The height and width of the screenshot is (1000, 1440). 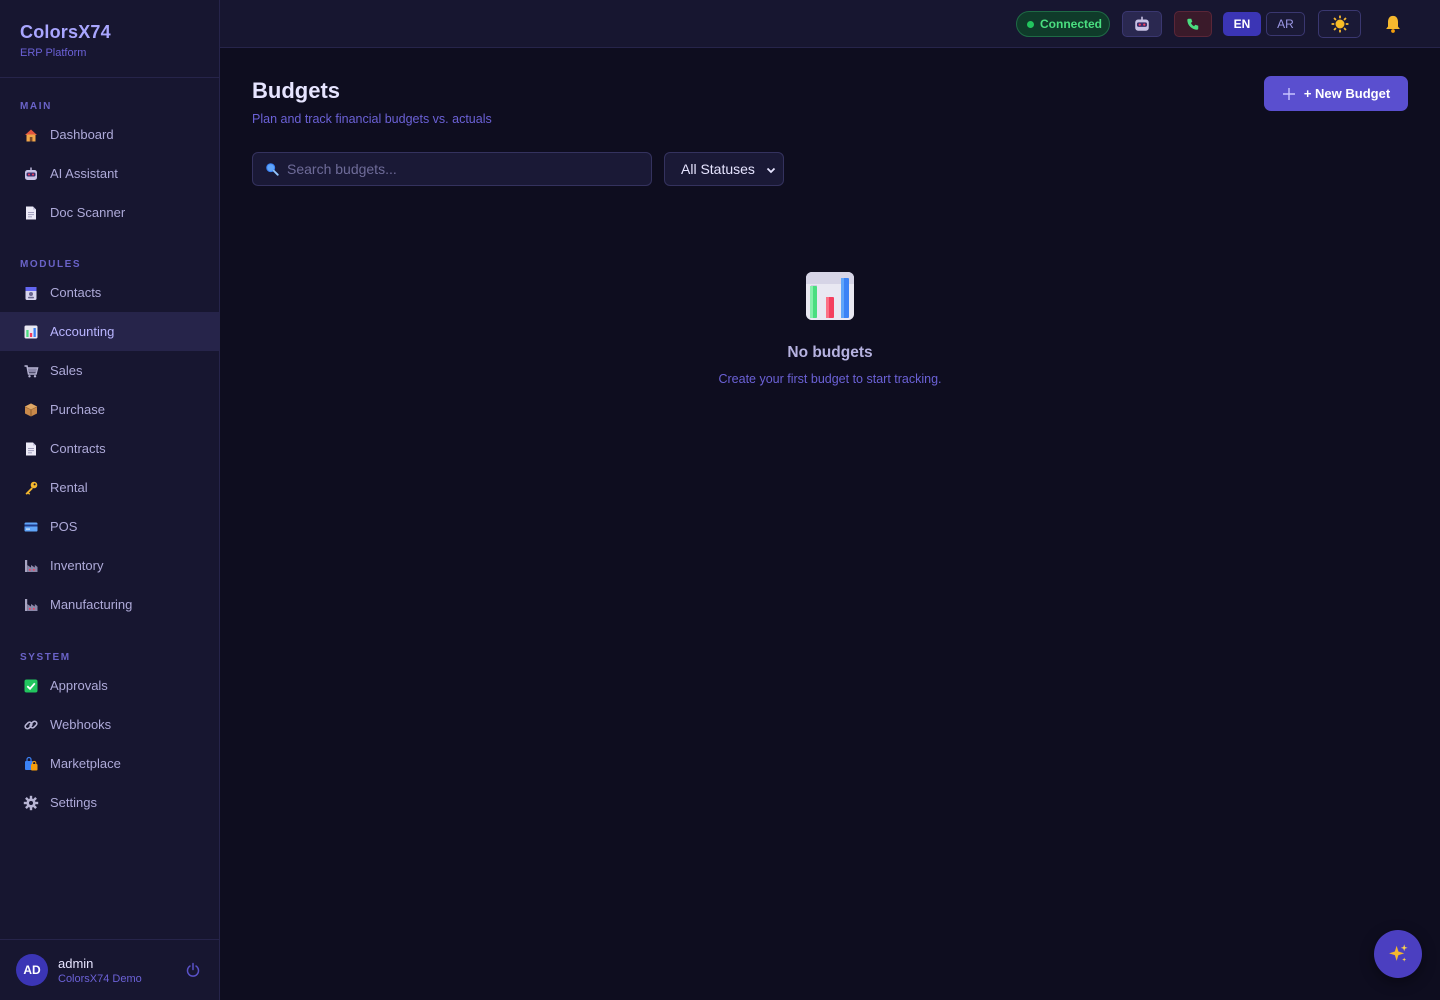 What do you see at coordinates (82, 331) in the screenshot?
I see `sidebar-item-label: Accounting` at bounding box center [82, 331].